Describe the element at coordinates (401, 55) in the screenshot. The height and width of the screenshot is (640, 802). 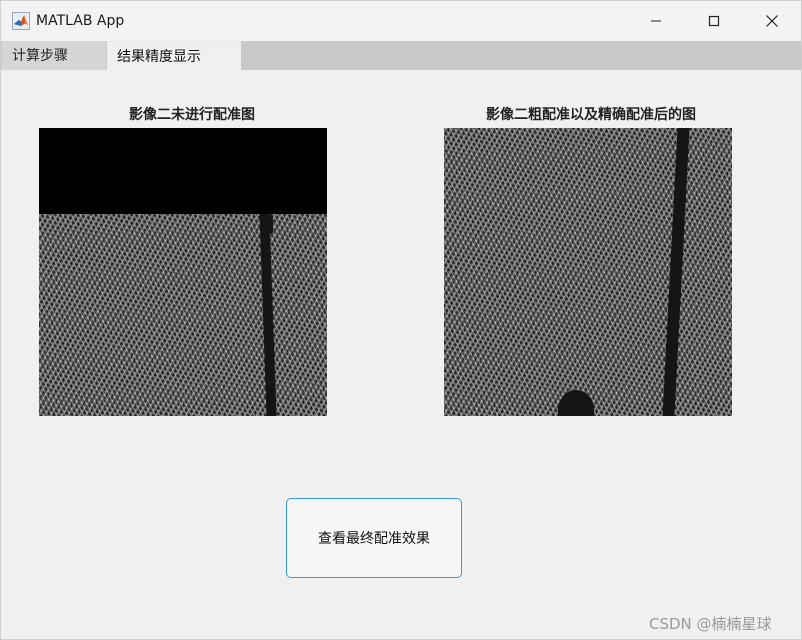
I see `tab-strip: 计算步骤 结果精度显示` at that location.